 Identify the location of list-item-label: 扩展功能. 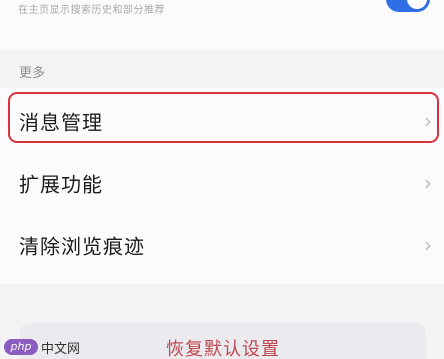
(61, 184).